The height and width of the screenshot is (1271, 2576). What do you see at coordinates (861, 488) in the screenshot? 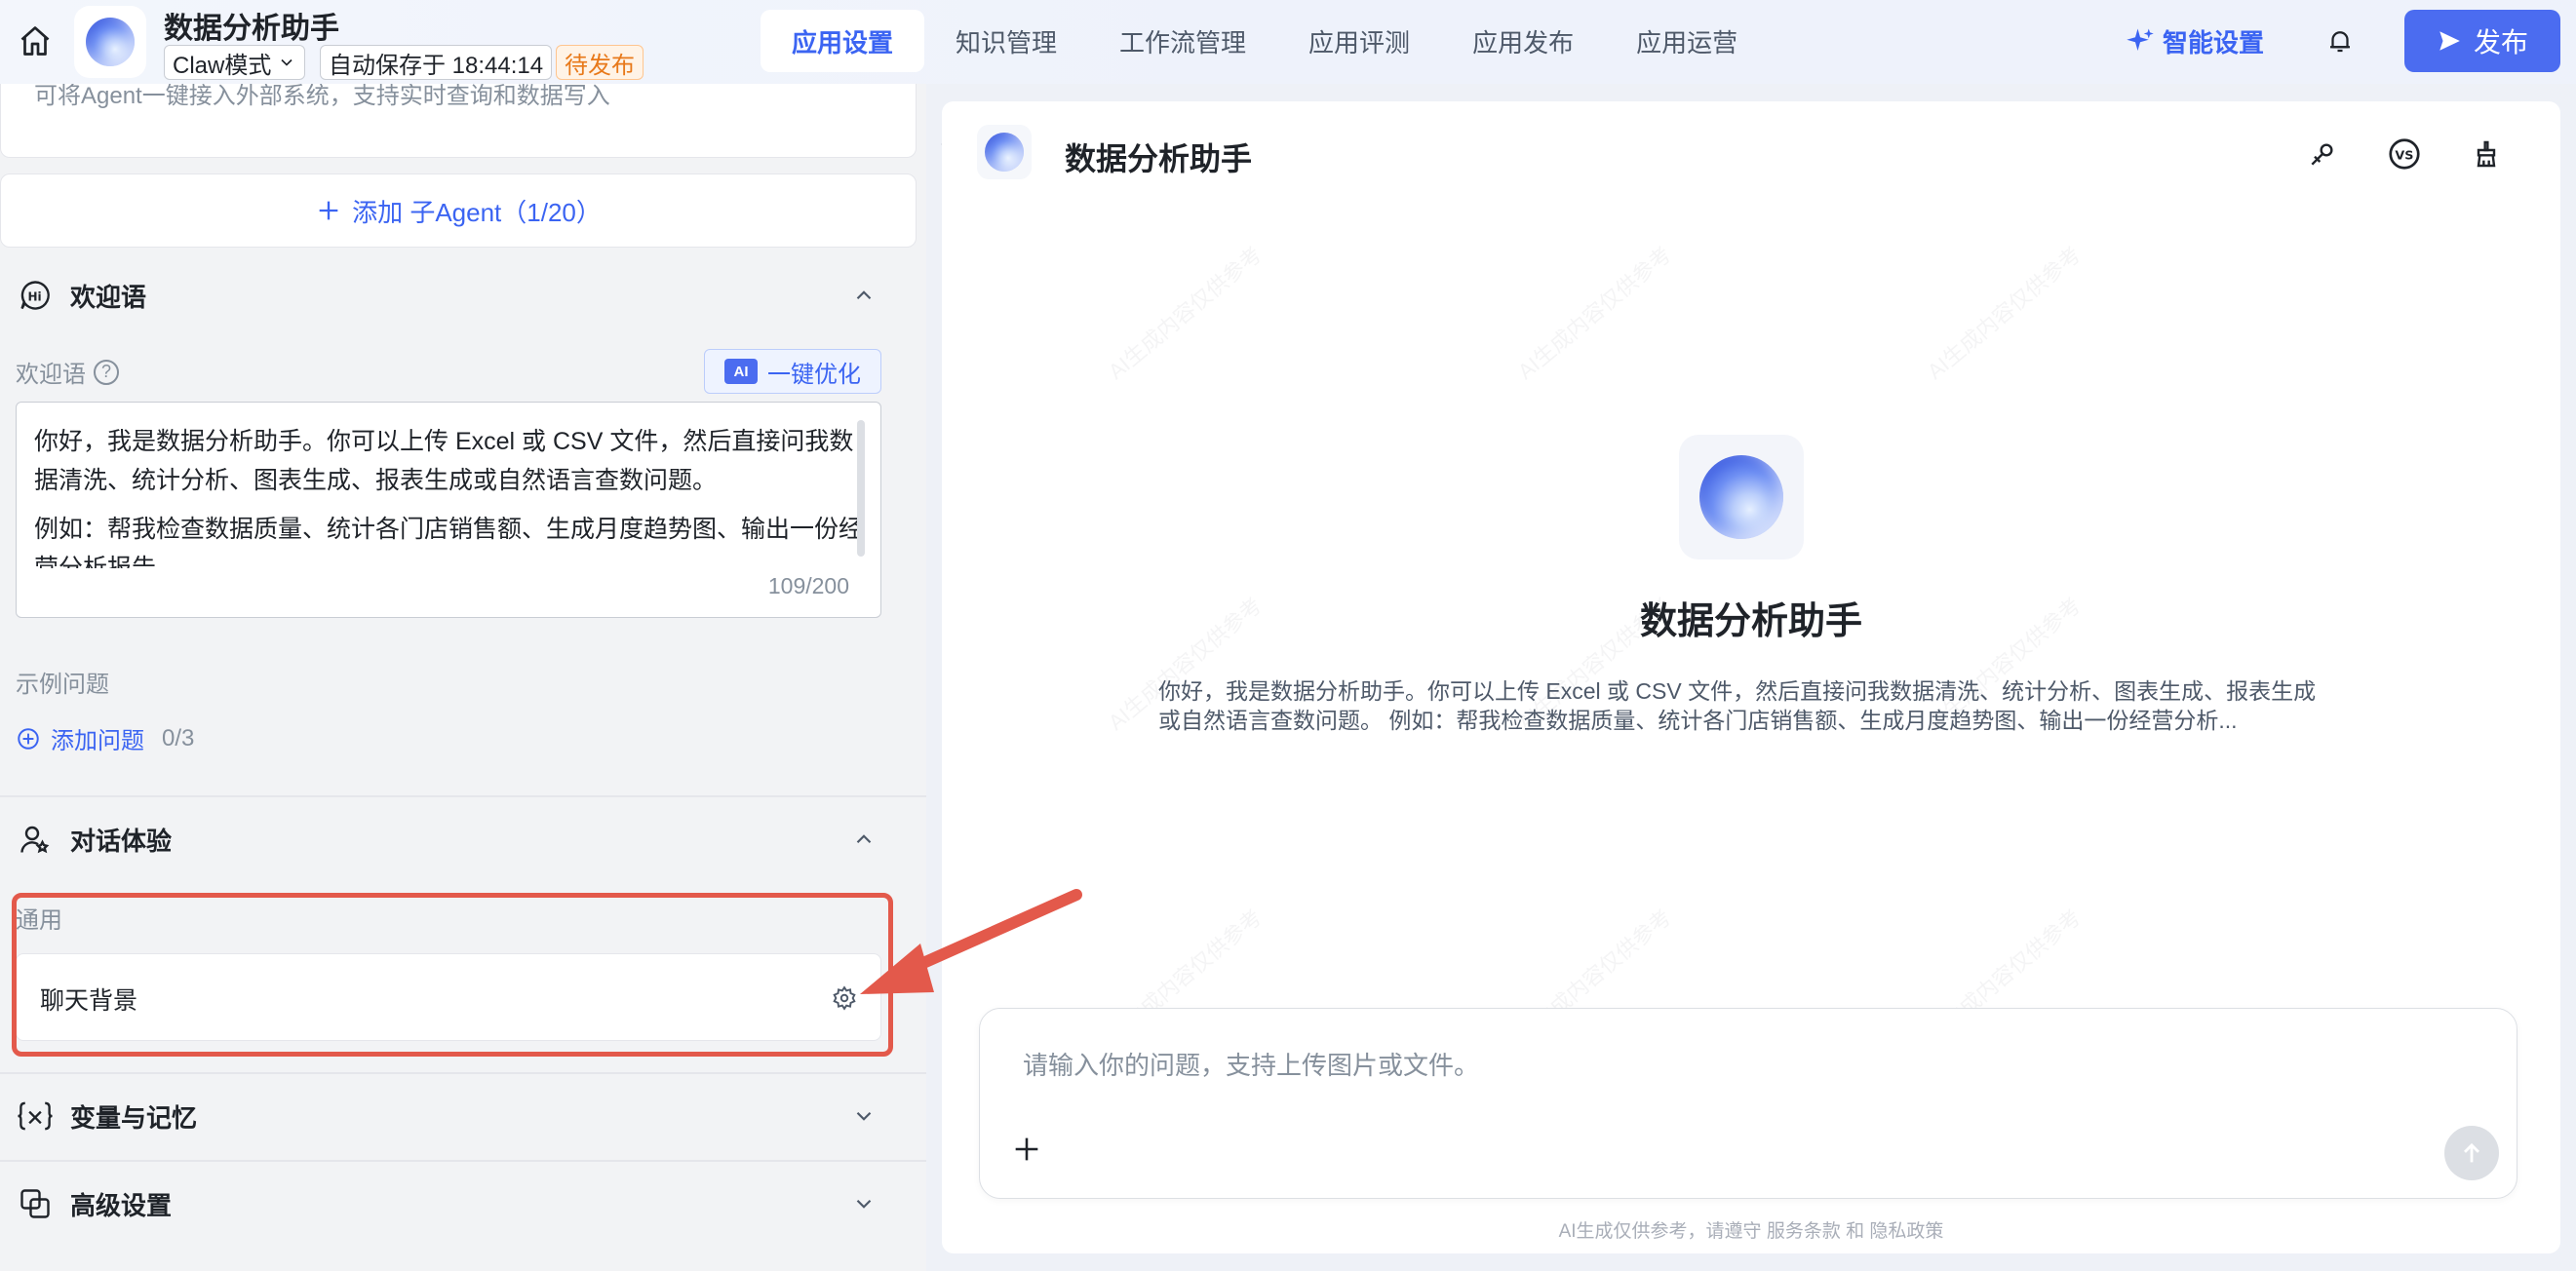
I see `scrollbar` at bounding box center [861, 488].